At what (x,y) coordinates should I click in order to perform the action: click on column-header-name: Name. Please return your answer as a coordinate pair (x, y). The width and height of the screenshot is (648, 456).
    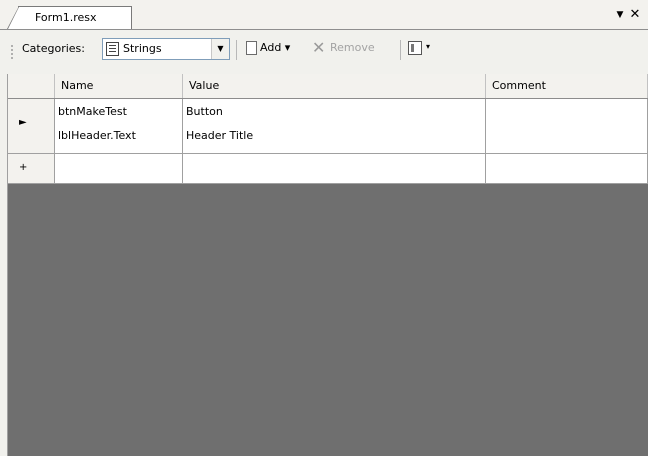
    Looking at the image, I should click on (119, 86).